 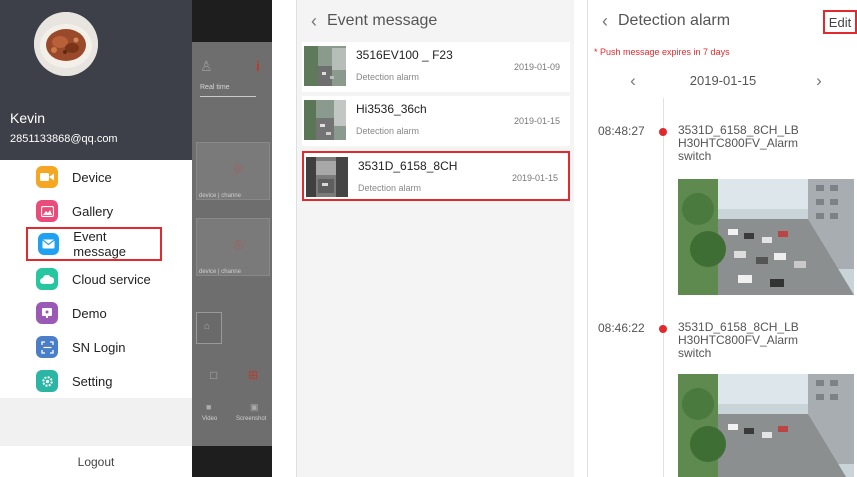 What do you see at coordinates (621, 131) in the screenshot?
I see `alarm-time: 08:48:27` at bounding box center [621, 131].